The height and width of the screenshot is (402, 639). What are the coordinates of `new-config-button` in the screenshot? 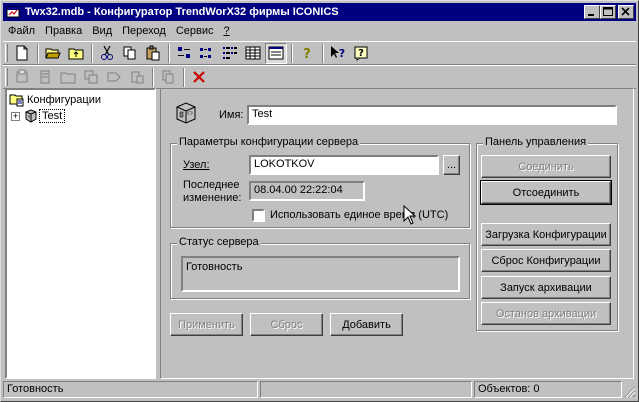 It's located at (22, 77).